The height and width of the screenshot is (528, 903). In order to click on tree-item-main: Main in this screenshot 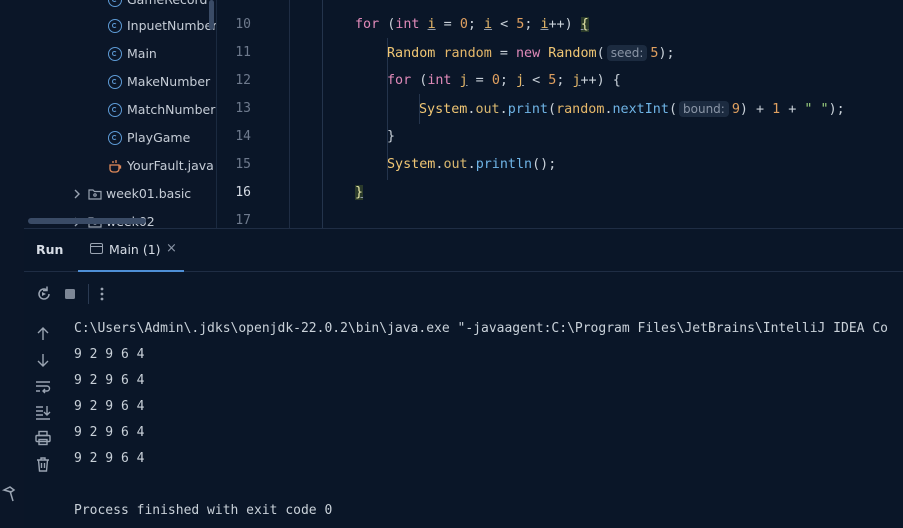, I will do `click(132, 54)`.